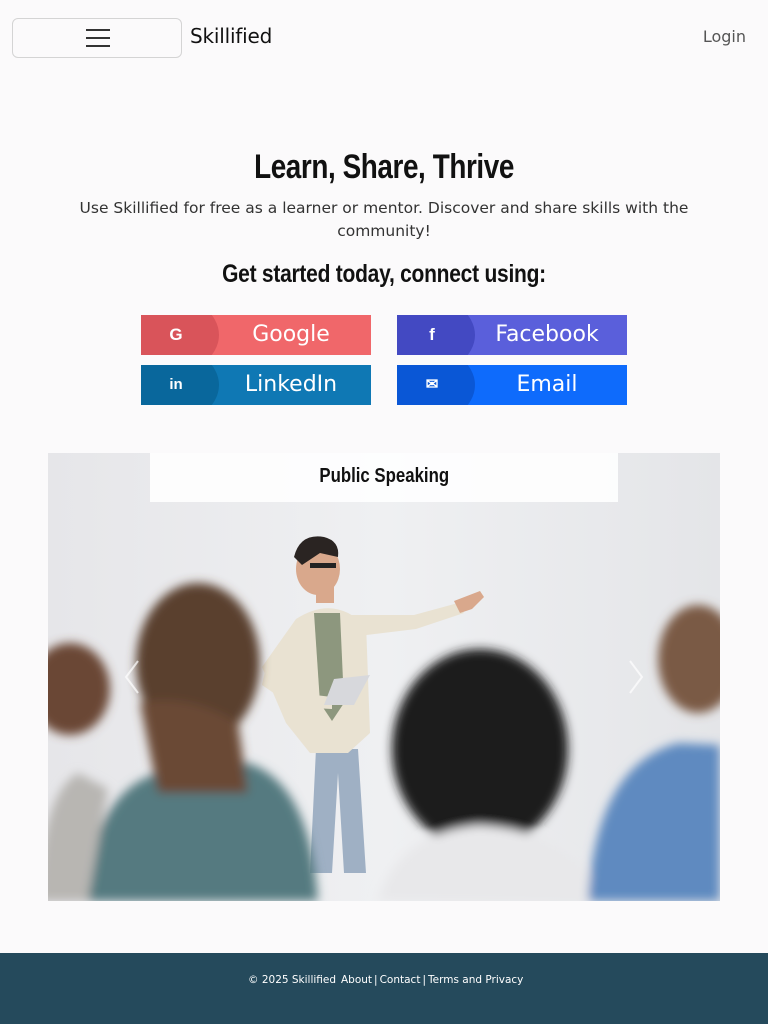  Describe the element at coordinates (432, 384) in the screenshot. I see `envelope-icon: ✉` at that location.